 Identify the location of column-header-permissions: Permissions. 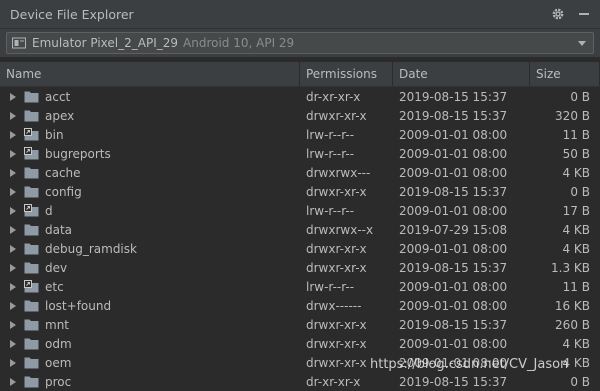
(346, 74).